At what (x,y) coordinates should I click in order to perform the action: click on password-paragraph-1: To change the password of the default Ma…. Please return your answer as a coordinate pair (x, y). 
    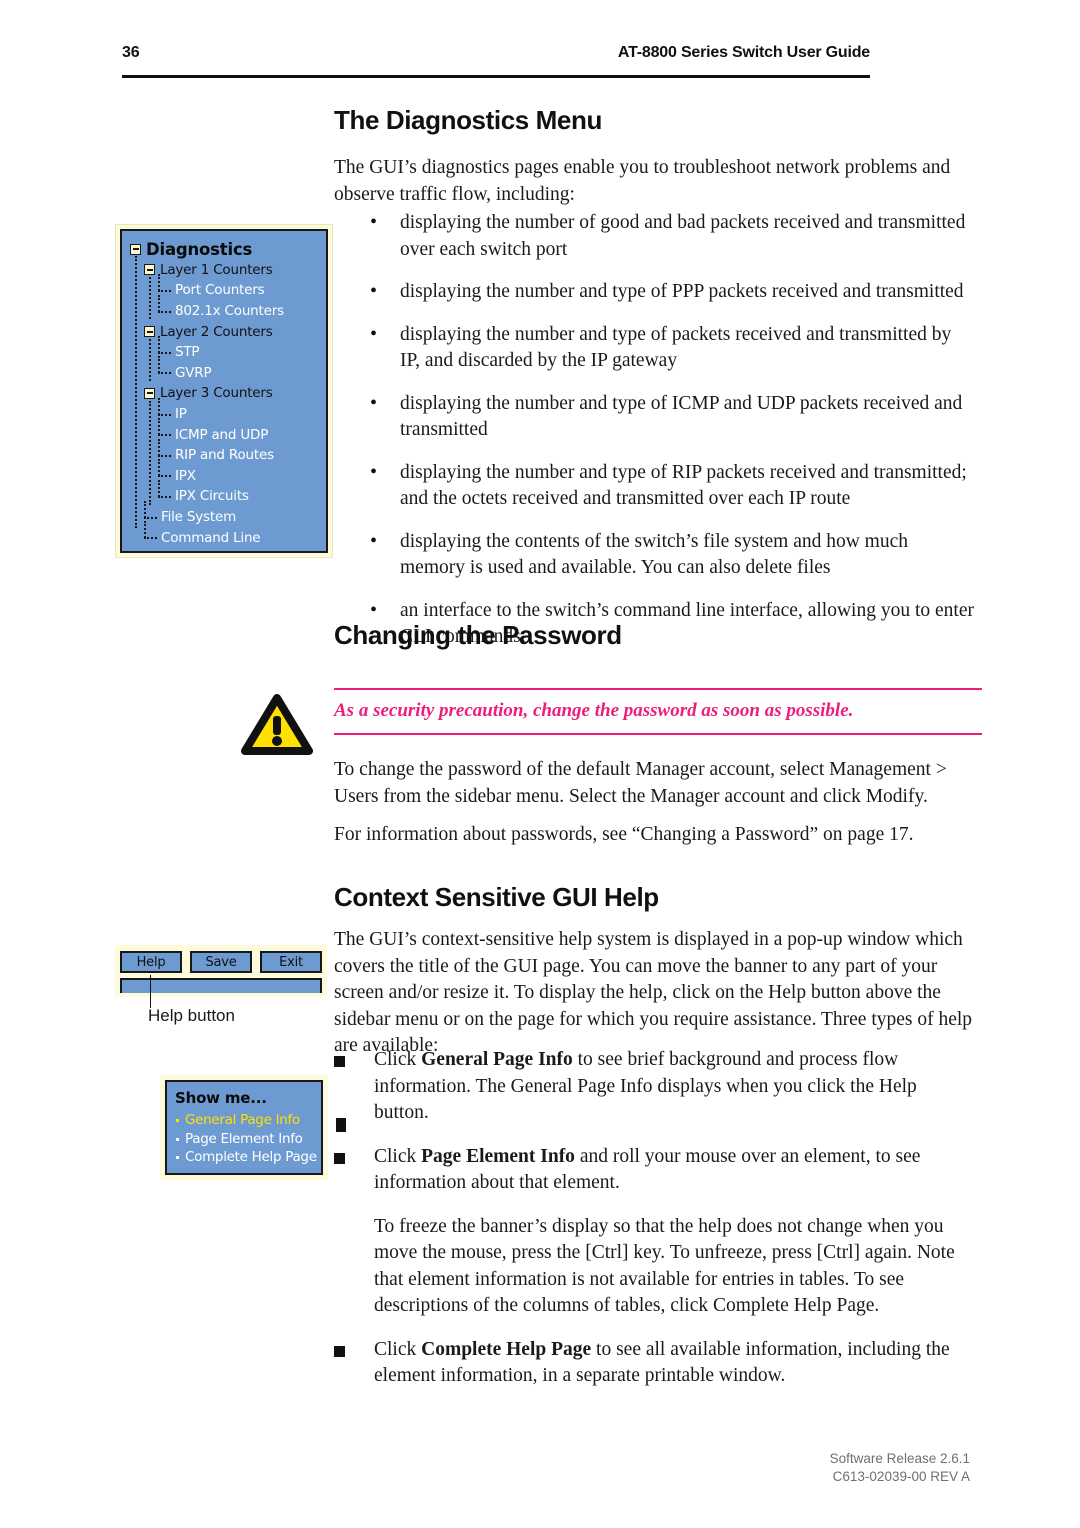
    Looking at the image, I should click on (640, 783).